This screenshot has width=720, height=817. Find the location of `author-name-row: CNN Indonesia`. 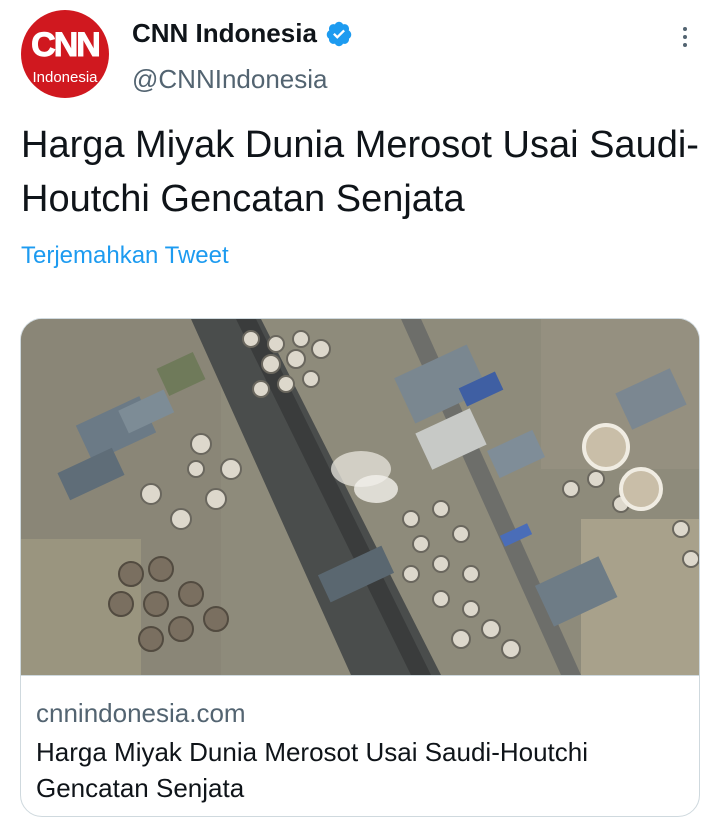

author-name-row: CNN Indonesia is located at coordinates (242, 33).